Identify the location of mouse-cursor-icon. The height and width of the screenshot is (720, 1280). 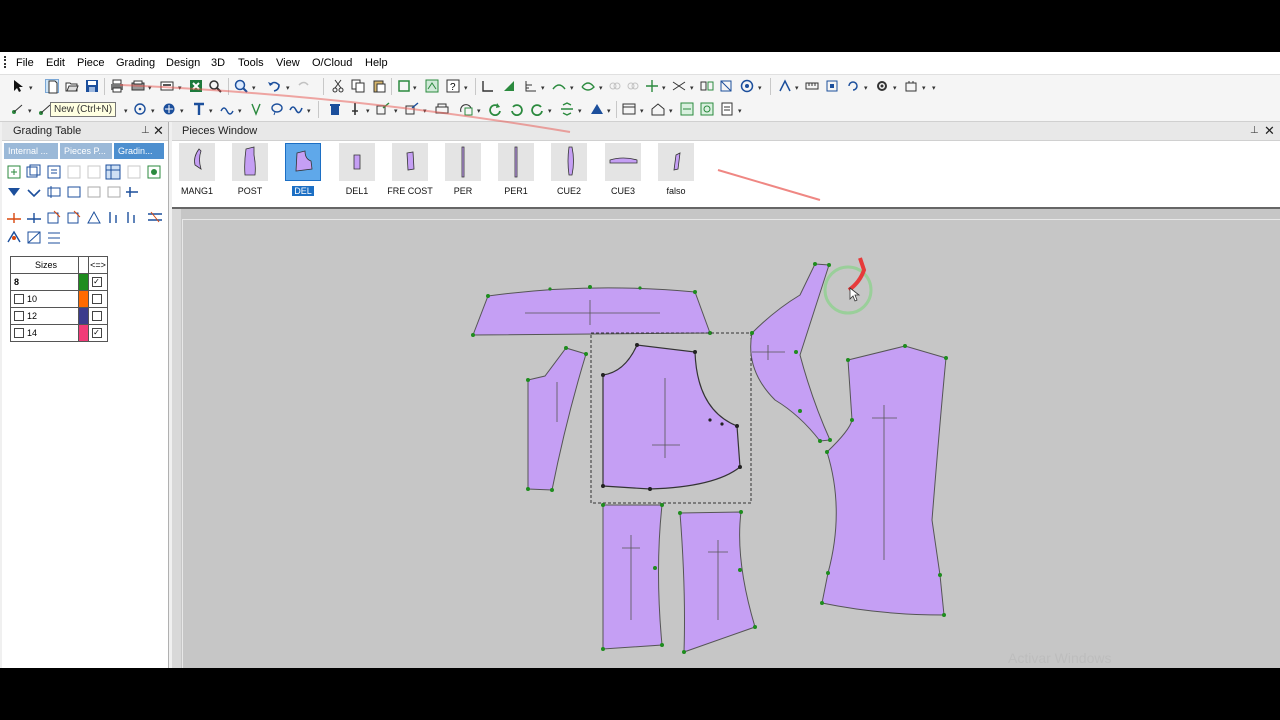
(855, 294).